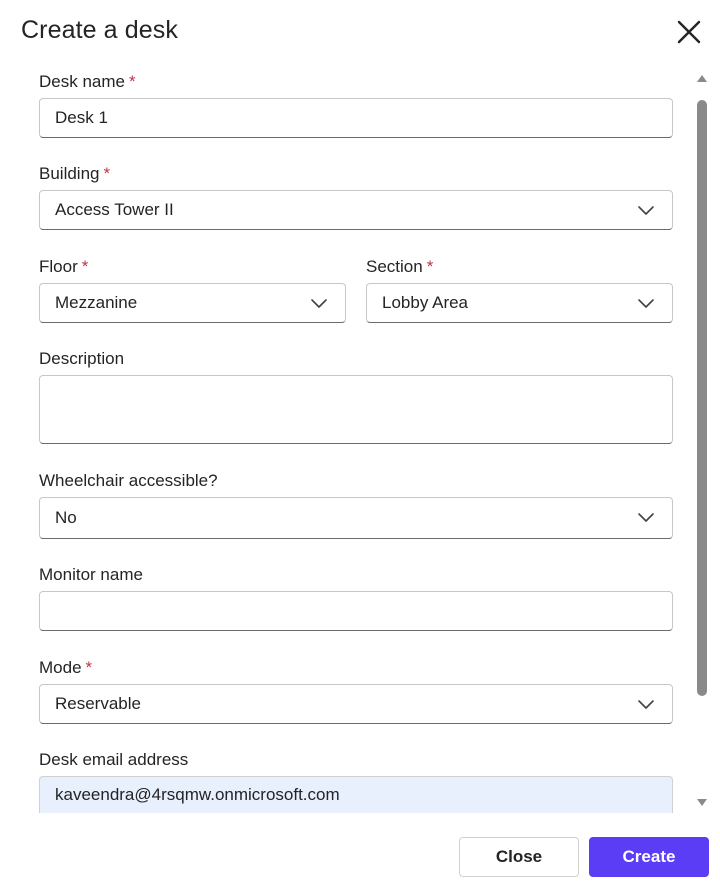 Image resolution: width=720 pixels, height=887 pixels. I want to click on scroll-down-arrow-icon, so click(702, 800).